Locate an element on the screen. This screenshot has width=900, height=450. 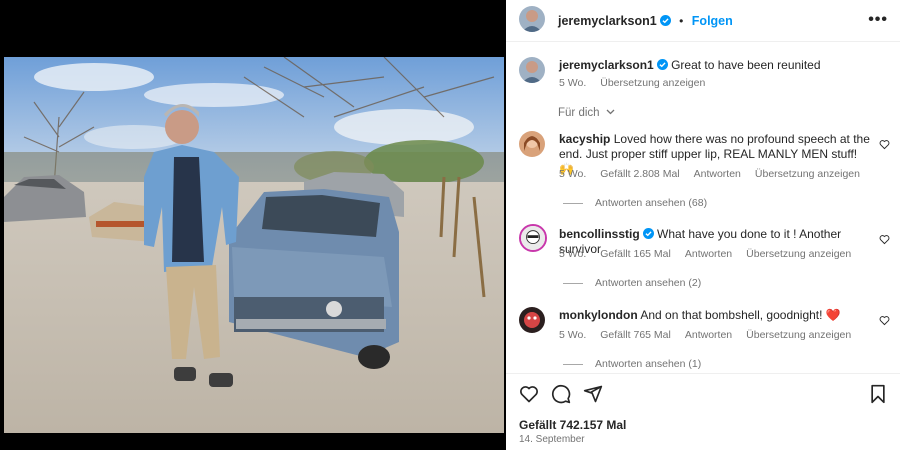
caption-body: Great to have been reunited is located at coordinates (746, 65).